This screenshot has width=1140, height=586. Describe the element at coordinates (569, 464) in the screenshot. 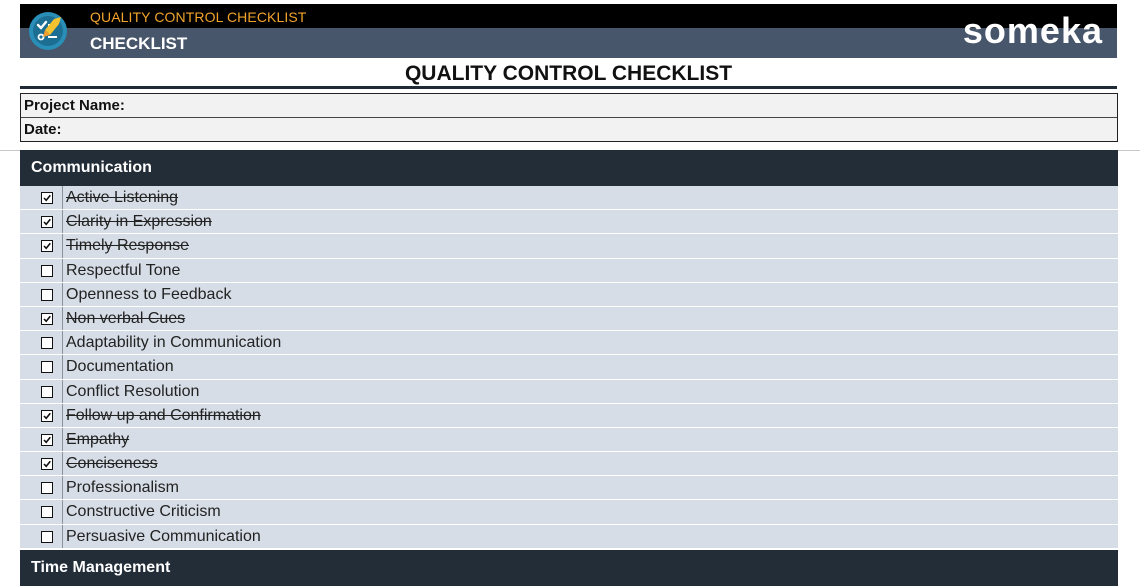

I see `checklist-row: Conciseness` at that location.